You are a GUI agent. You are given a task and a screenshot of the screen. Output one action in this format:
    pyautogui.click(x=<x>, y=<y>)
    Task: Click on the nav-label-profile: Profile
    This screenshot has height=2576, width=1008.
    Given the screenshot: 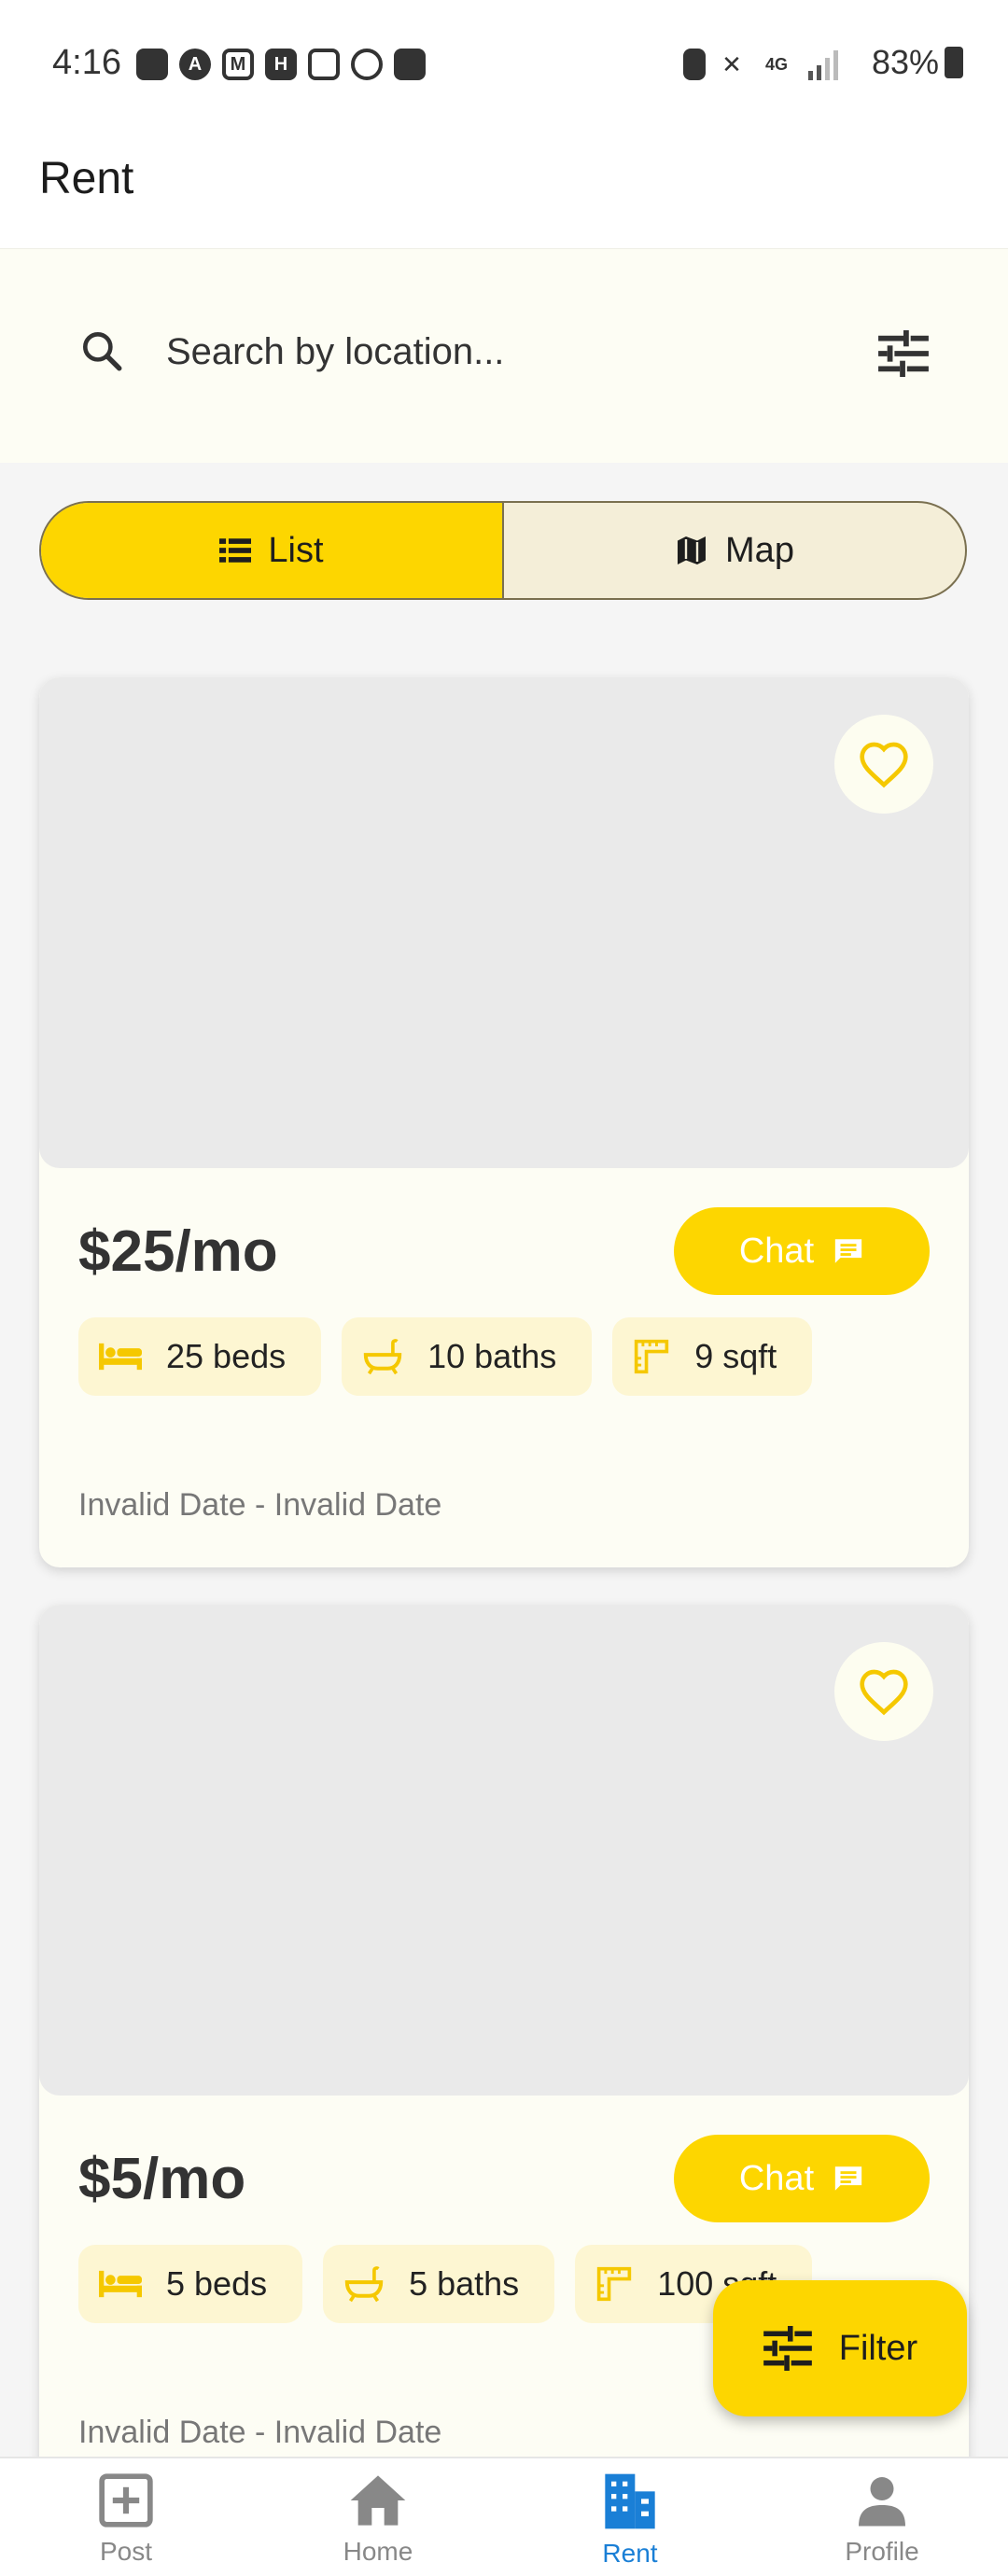 What is the action you would take?
    pyautogui.click(x=882, y=2551)
    